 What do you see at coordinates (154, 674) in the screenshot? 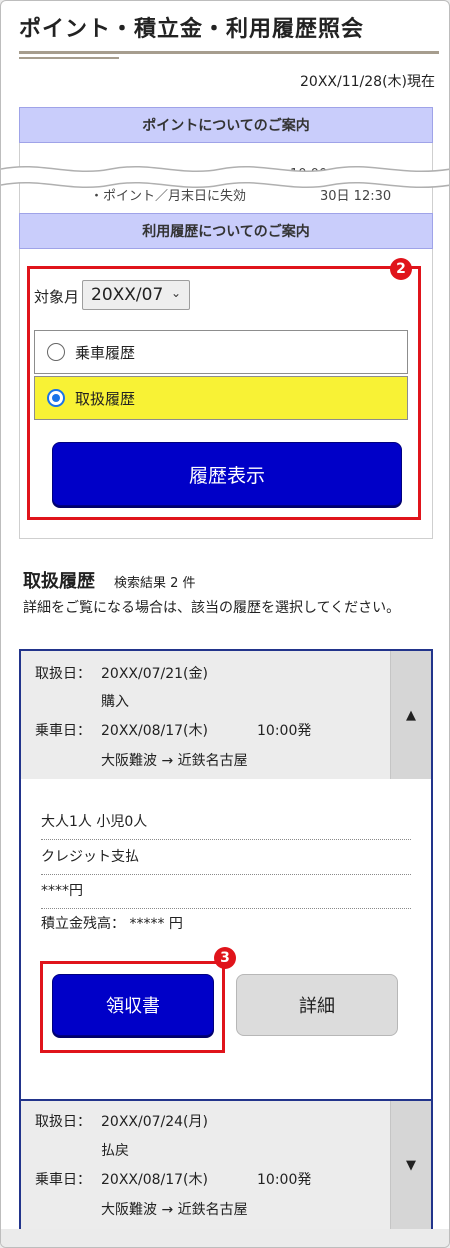
I see `handling-date: 20XX/07/21(金)` at bounding box center [154, 674].